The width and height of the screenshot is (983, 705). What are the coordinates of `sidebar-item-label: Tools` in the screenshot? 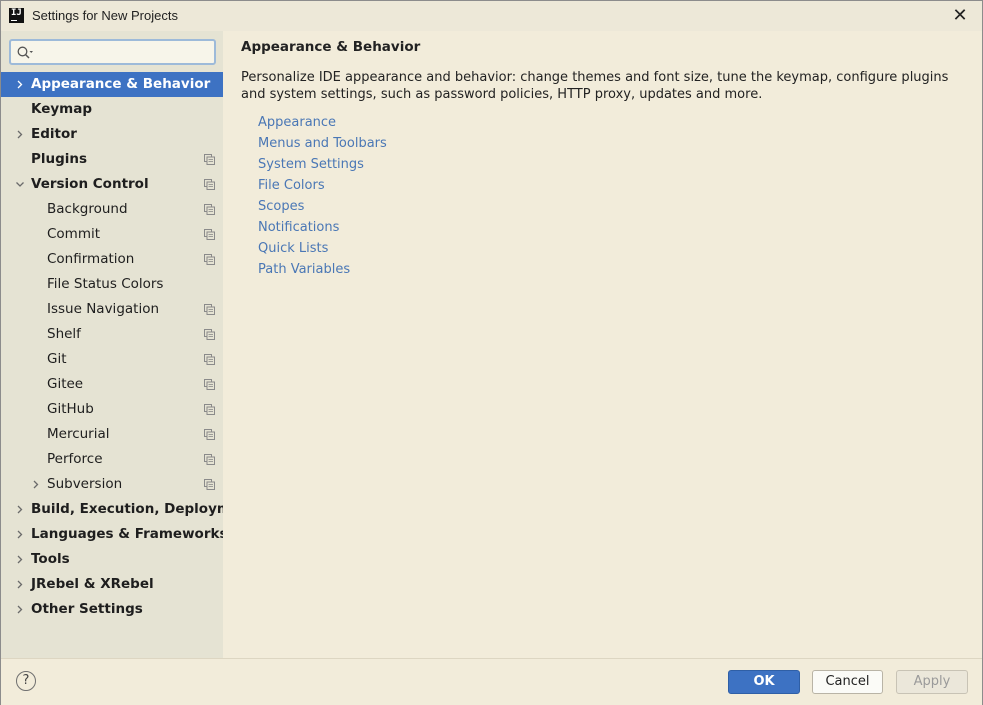 It's located at (50, 559).